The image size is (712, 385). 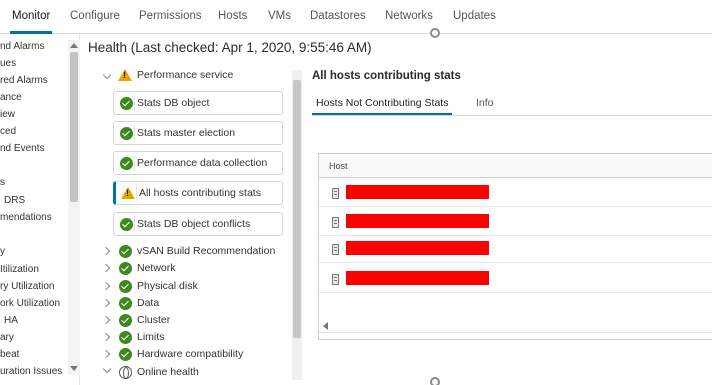 I want to click on nav-item: s, so click(x=2, y=182).